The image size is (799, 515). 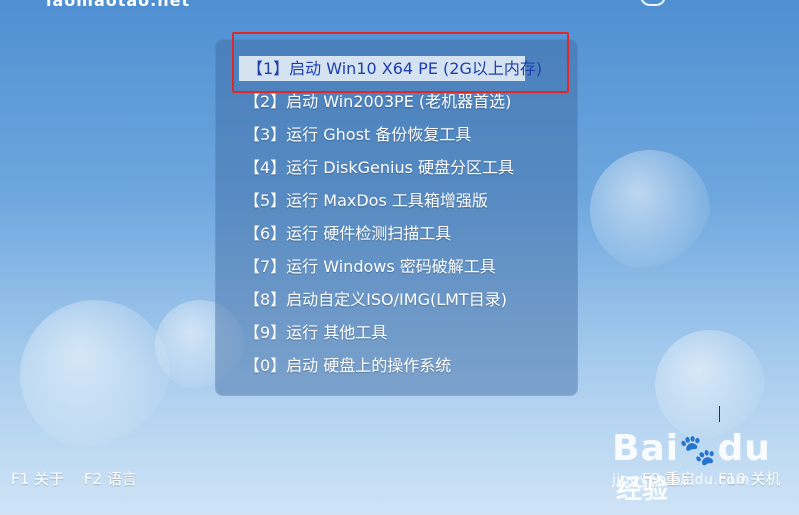 I want to click on menu-item-label: 【6】运行 硬件检测扫描工具, so click(x=348, y=233).